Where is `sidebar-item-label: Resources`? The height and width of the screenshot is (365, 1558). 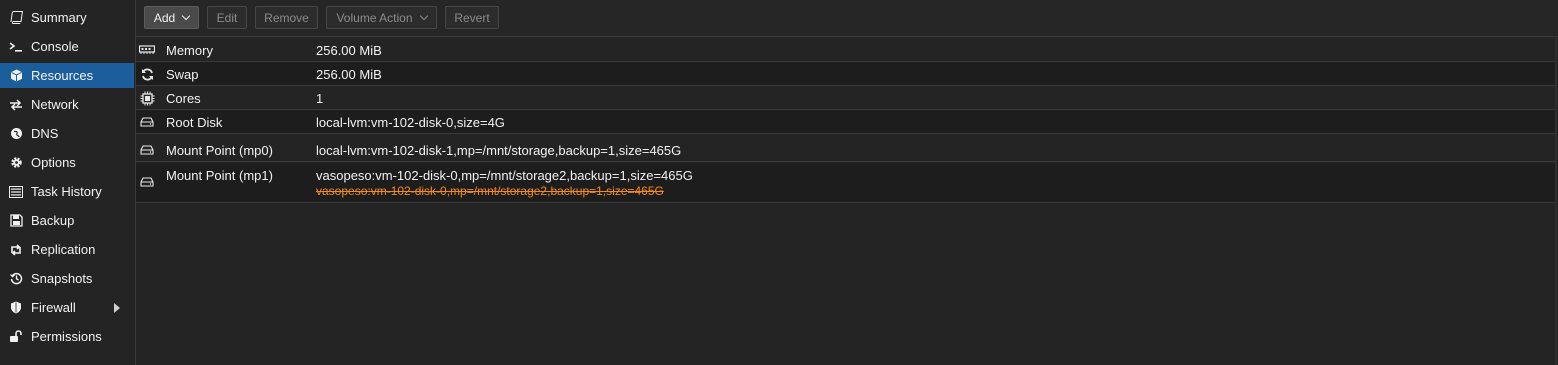 sidebar-item-label: Resources is located at coordinates (62, 75).